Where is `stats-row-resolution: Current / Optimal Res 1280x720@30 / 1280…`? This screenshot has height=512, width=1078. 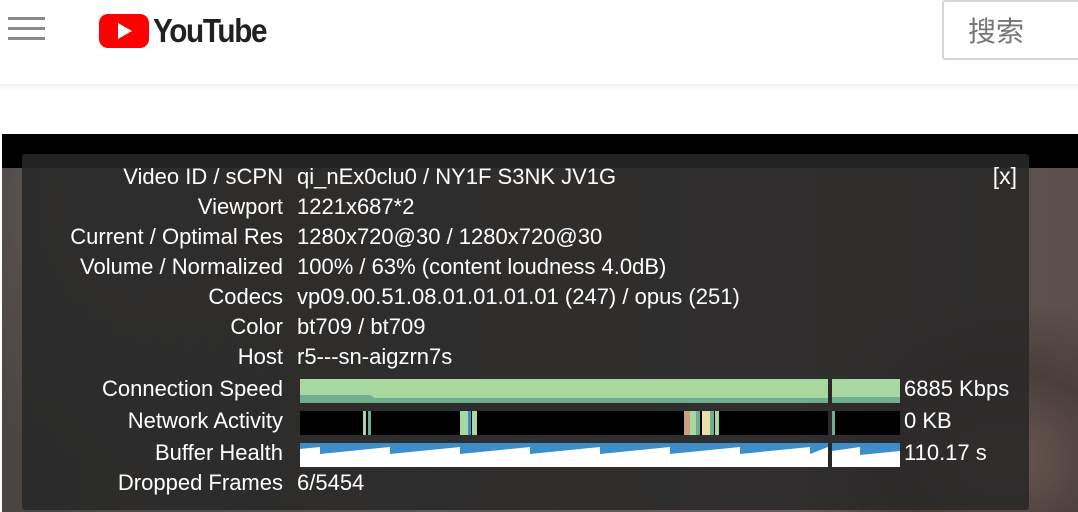
stats-row-resolution: Current / Optimal Res 1280x720@30 / 1280… is located at coordinates (525, 239).